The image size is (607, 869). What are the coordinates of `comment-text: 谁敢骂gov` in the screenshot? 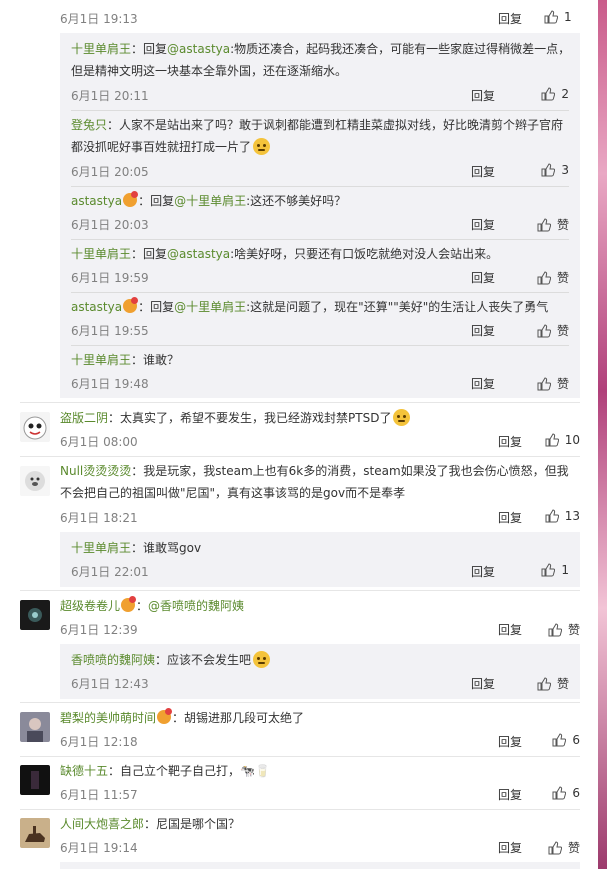 It's located at (172, 548).